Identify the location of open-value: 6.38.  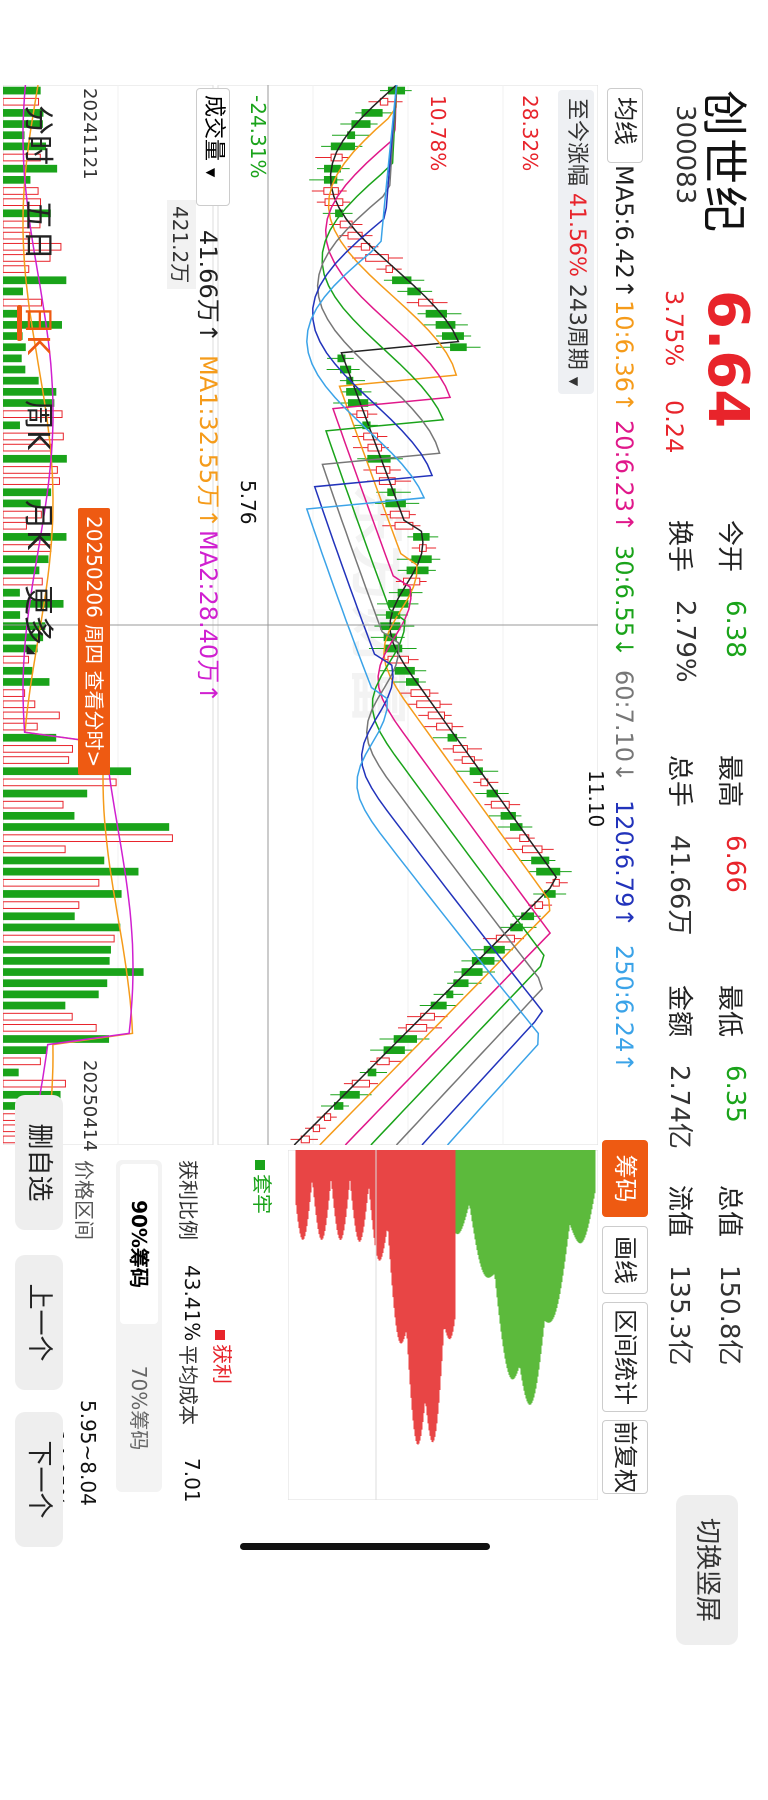
(735, 629).